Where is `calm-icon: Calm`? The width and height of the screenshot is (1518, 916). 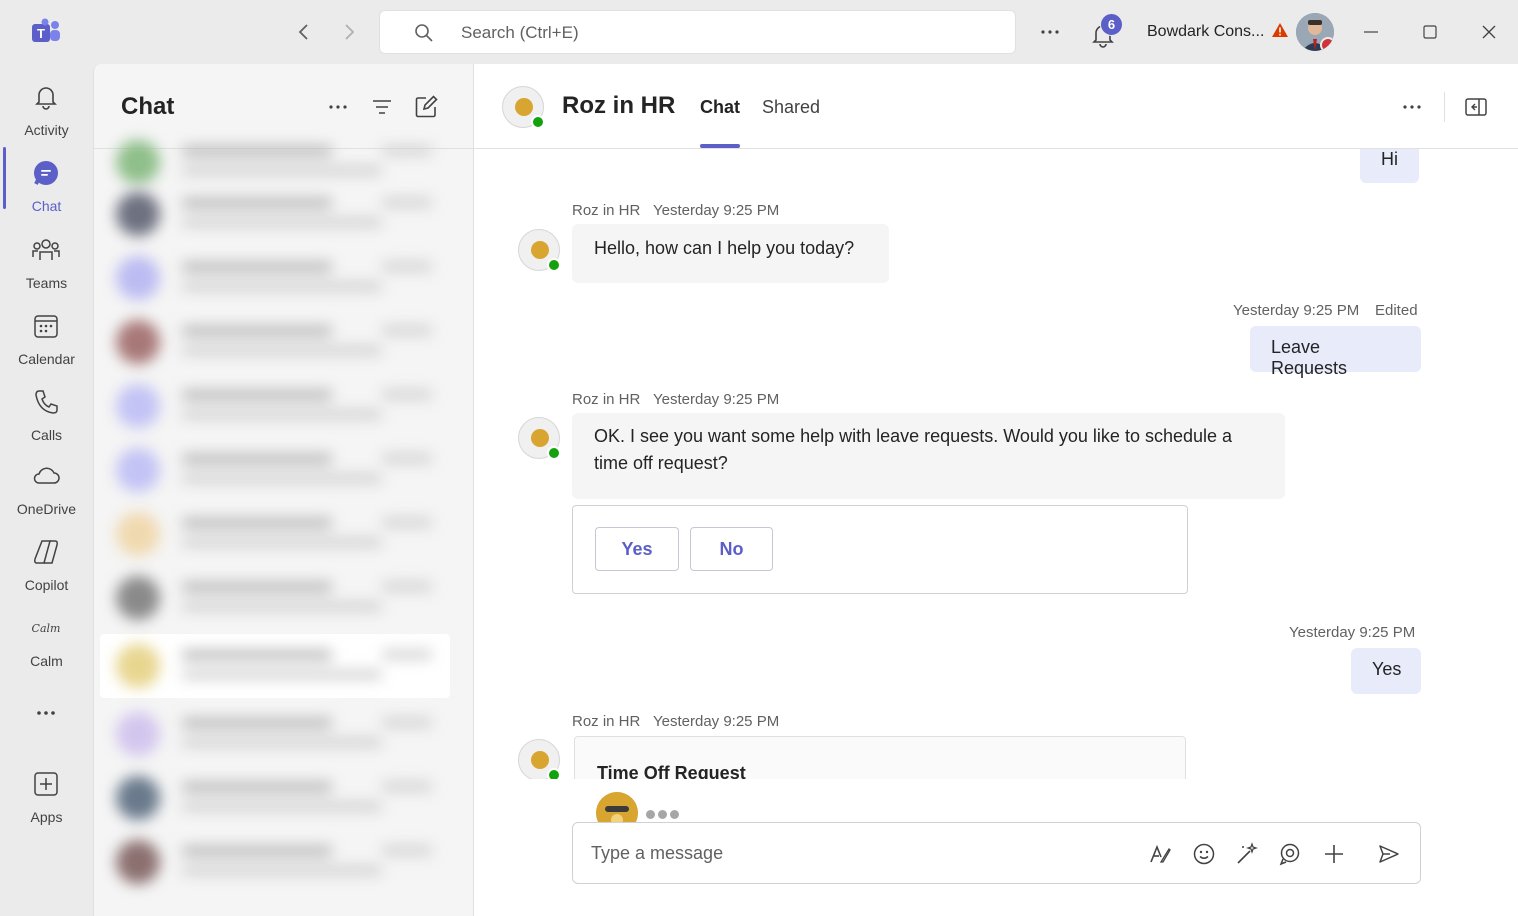 calm-icon: Calm is located at coordinates (46, 628).